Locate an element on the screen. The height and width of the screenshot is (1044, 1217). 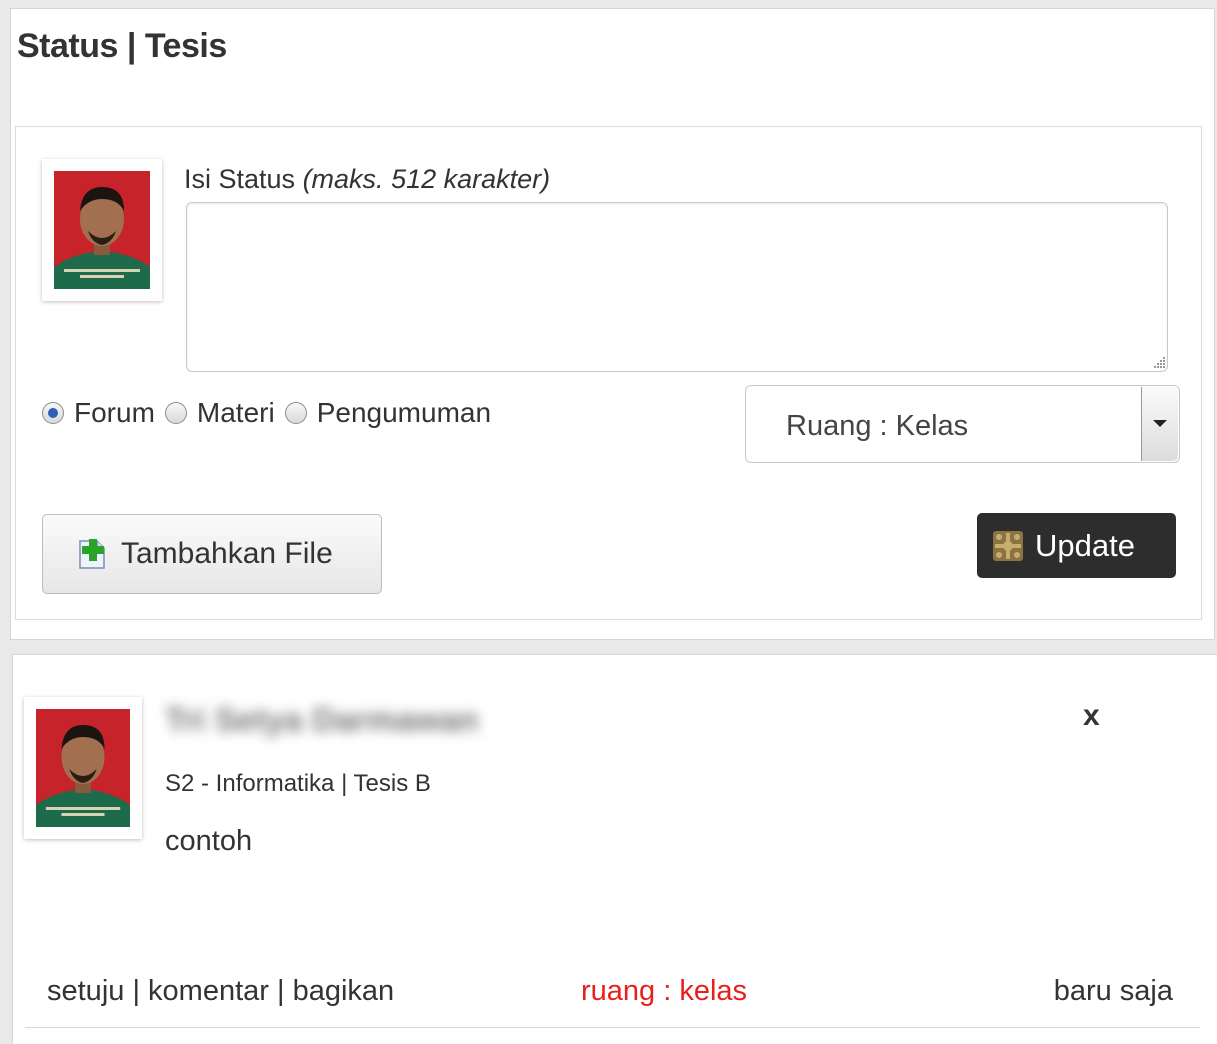
post-meta: S2 - Informatika | Tesis B is located at coordinates (298, 783).